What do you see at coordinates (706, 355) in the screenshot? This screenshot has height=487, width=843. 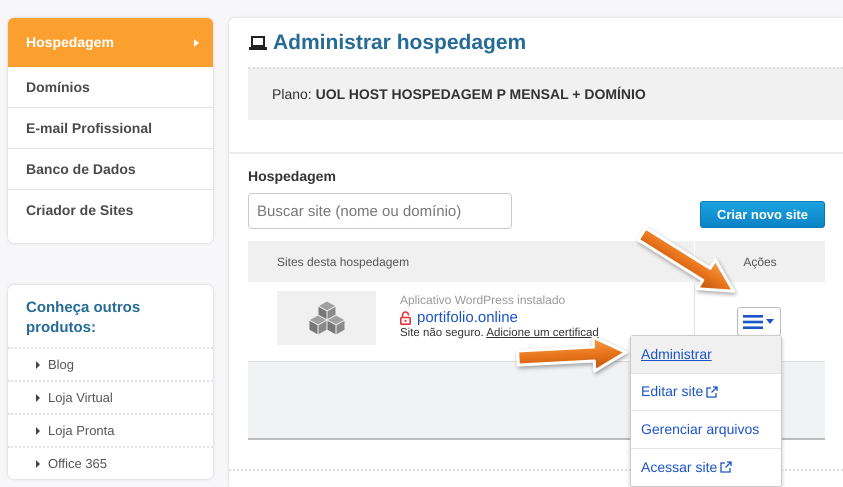 I see `menu-item: Administrar` at bounding box center [706, 355].